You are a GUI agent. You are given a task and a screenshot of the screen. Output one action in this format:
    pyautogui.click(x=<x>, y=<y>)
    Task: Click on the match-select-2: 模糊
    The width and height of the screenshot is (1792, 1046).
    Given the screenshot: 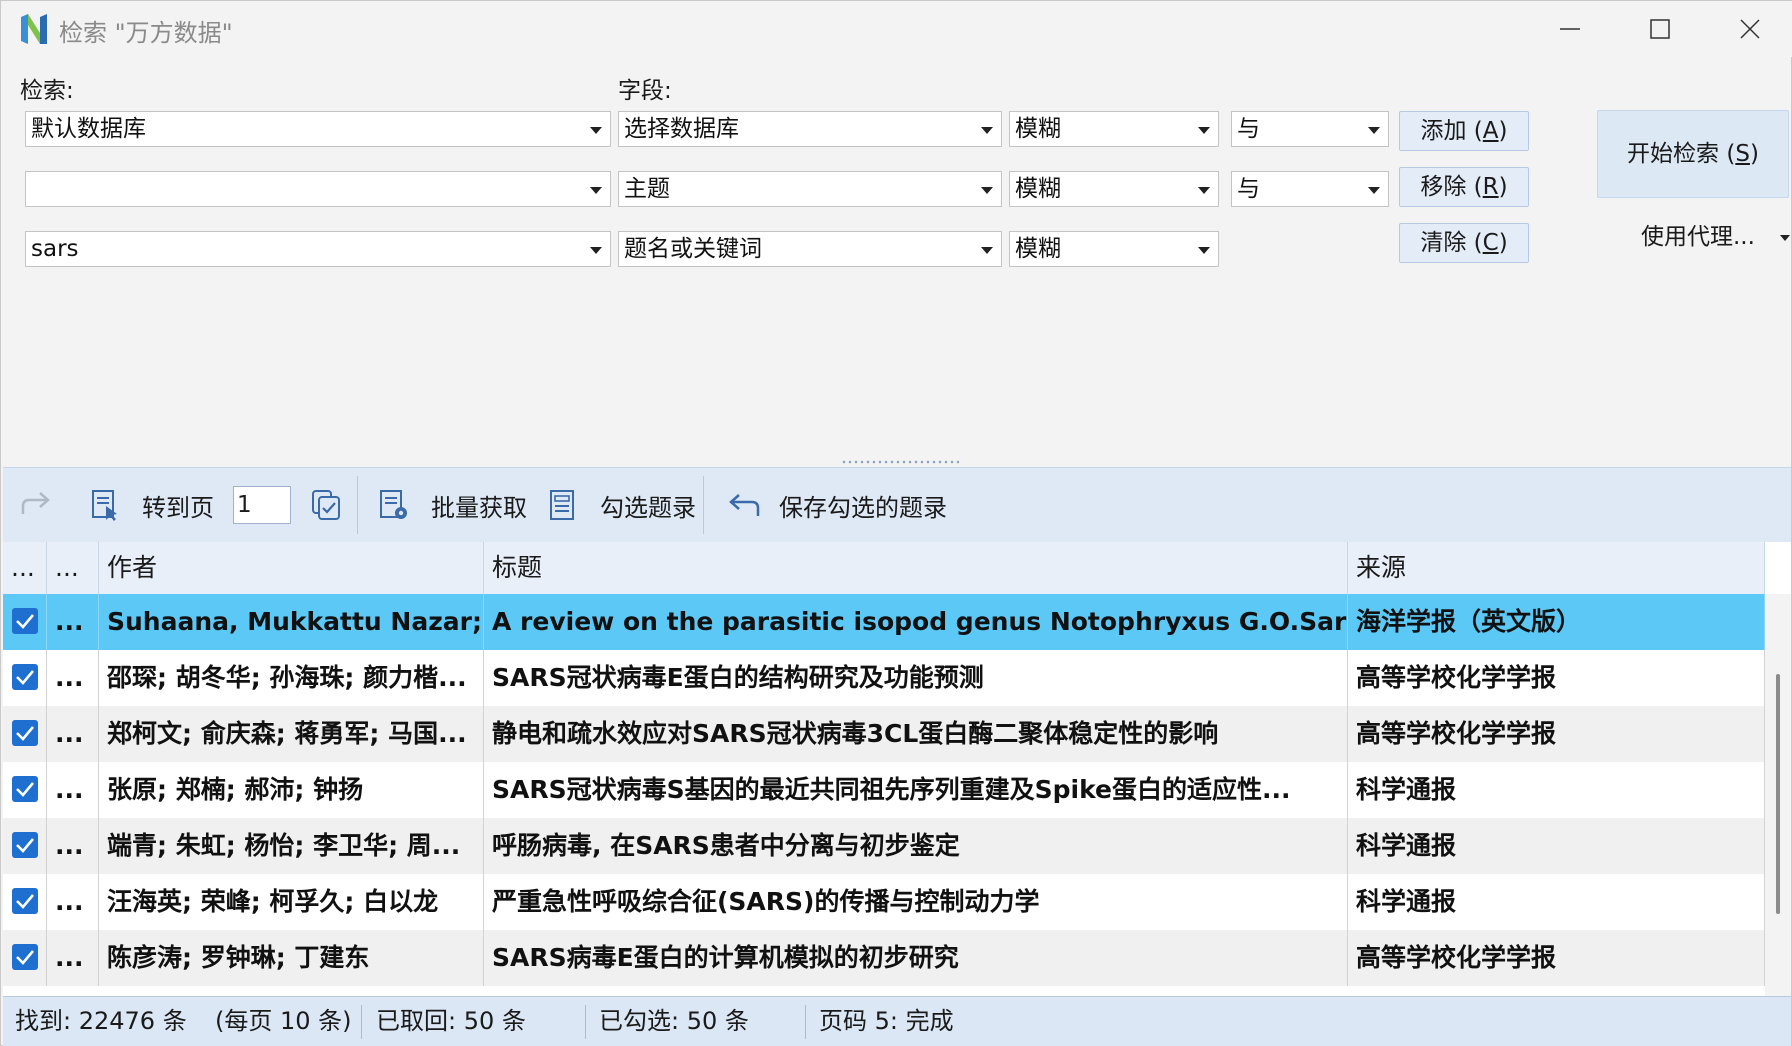 What is the action you would take?
    pyautogui.click(x=1114, y=189)
    